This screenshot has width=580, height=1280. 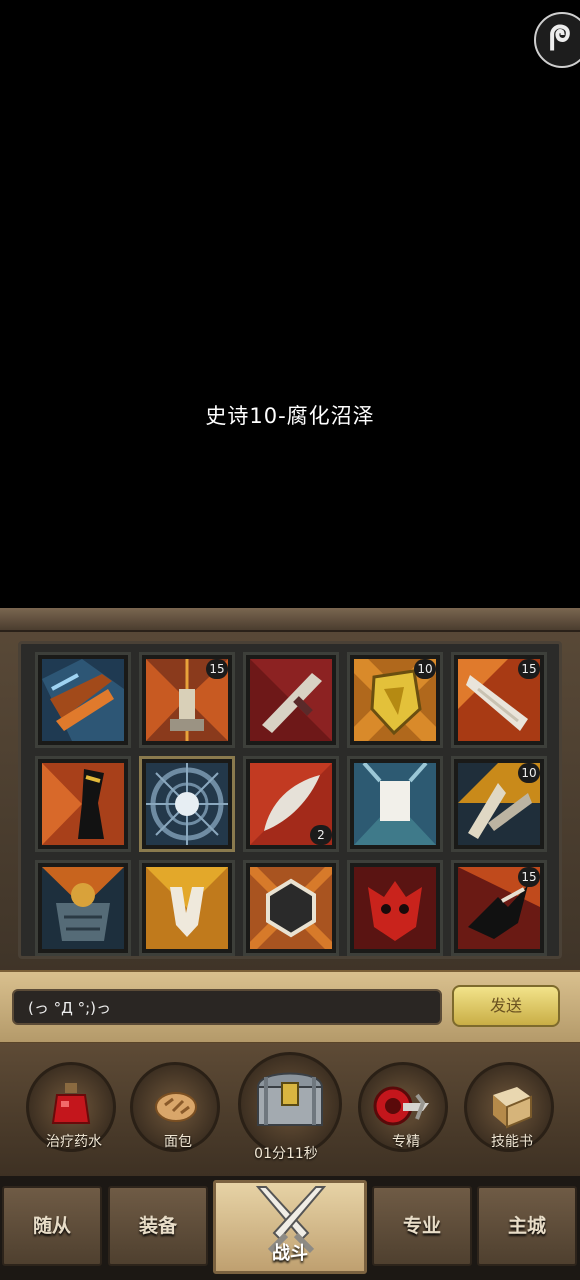 I want to click on radiant-orb-skill-icon, so click(x=187, y=804).